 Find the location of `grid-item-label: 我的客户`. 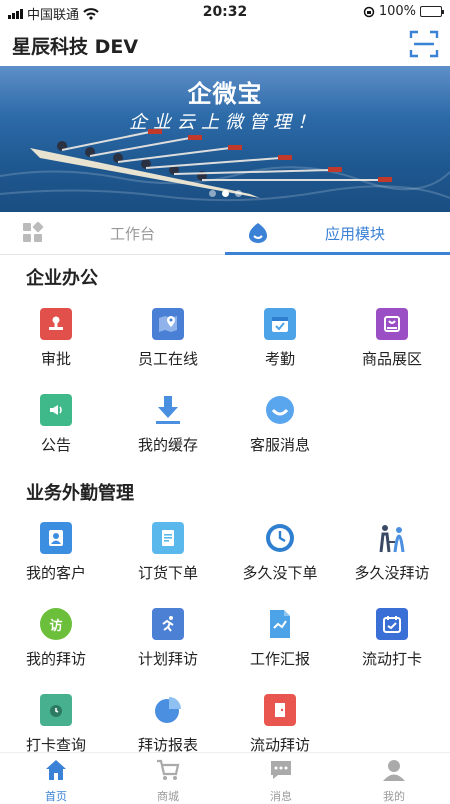

grid-item-label: 我的客户 is located at coordinates (55, 573).